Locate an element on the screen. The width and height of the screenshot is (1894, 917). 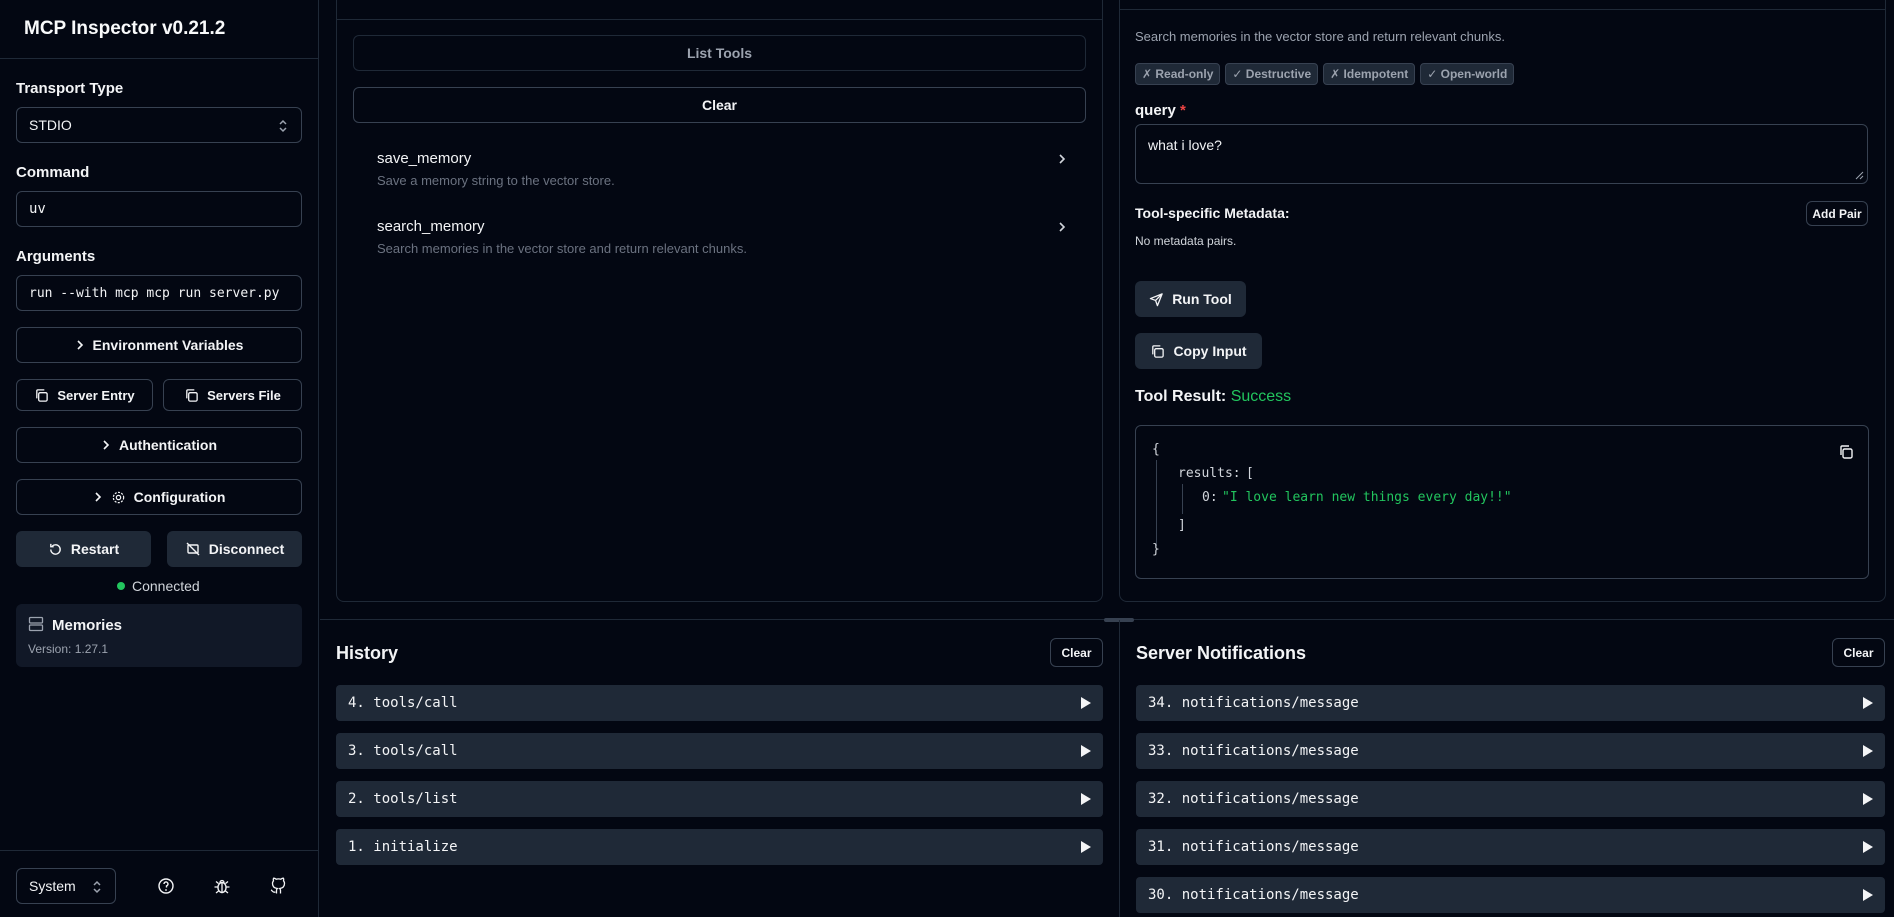
metadata-label: Tool-specific Metadata: is located at coordinates (1212, 213).